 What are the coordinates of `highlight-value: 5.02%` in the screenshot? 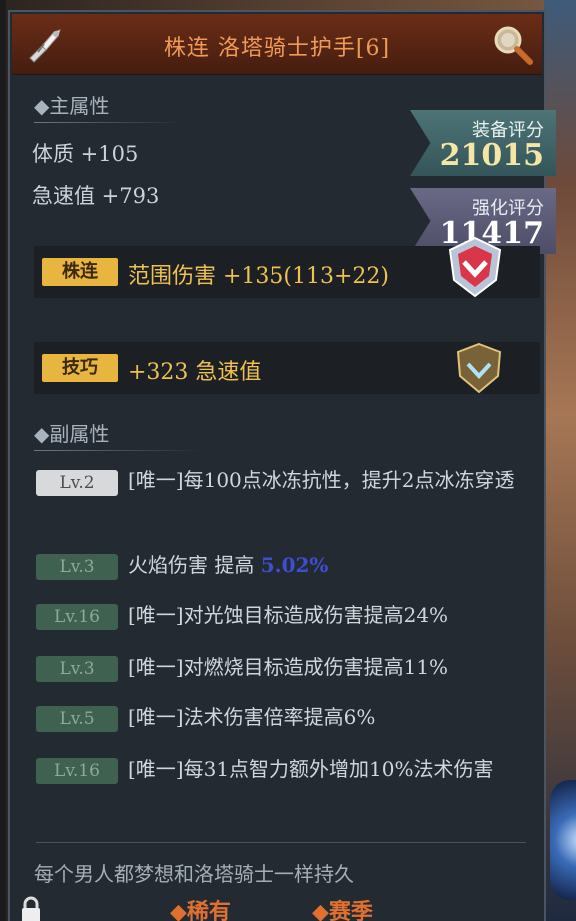 It's located at (294, 565).